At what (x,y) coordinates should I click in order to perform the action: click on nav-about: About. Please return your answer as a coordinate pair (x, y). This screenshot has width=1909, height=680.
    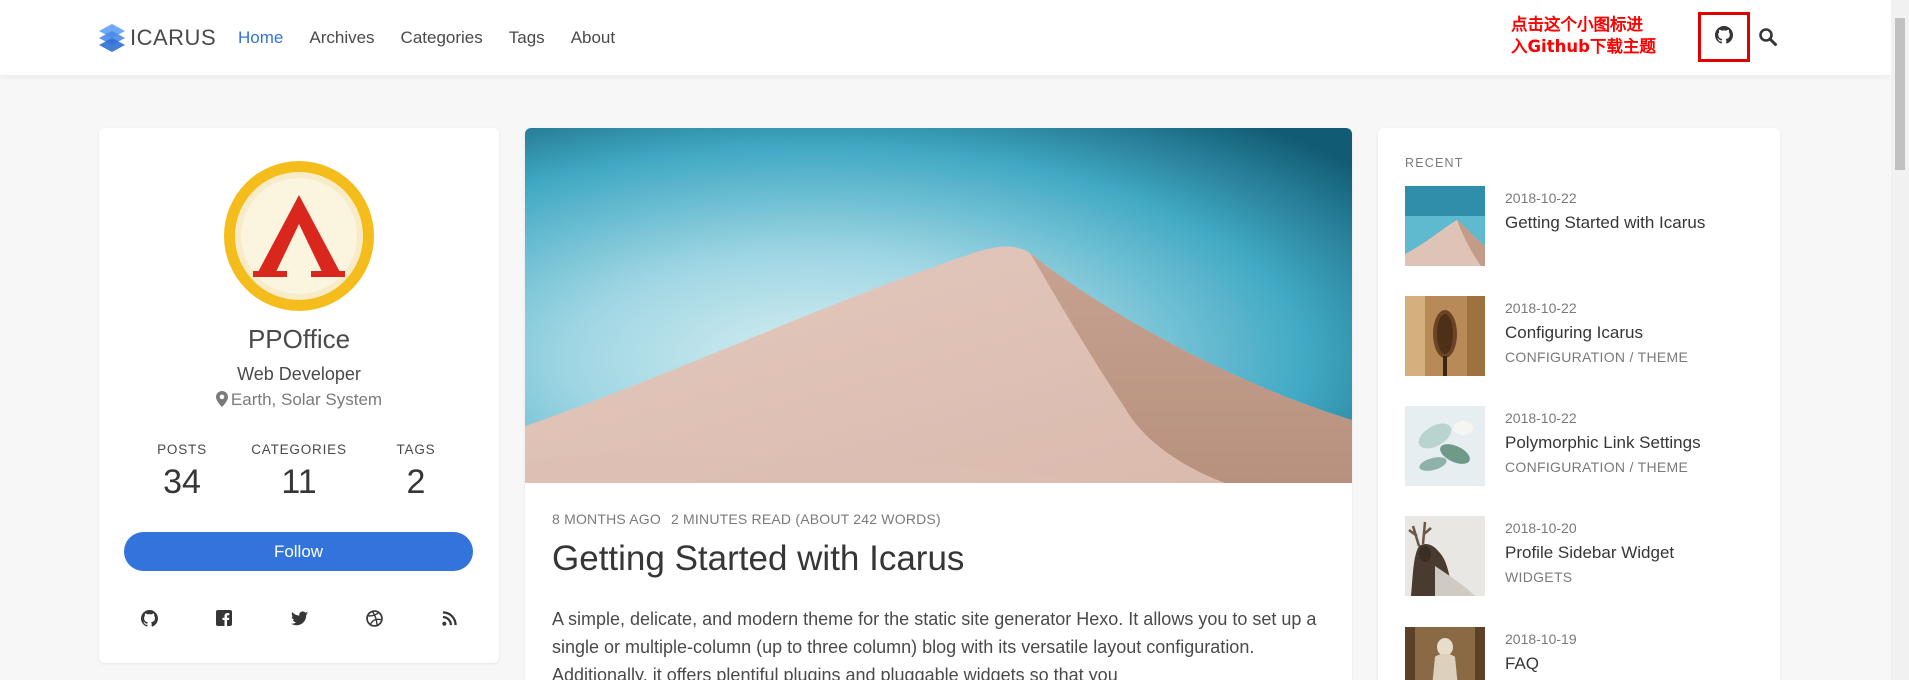
    Looking at the image, I should click on (593, 38).